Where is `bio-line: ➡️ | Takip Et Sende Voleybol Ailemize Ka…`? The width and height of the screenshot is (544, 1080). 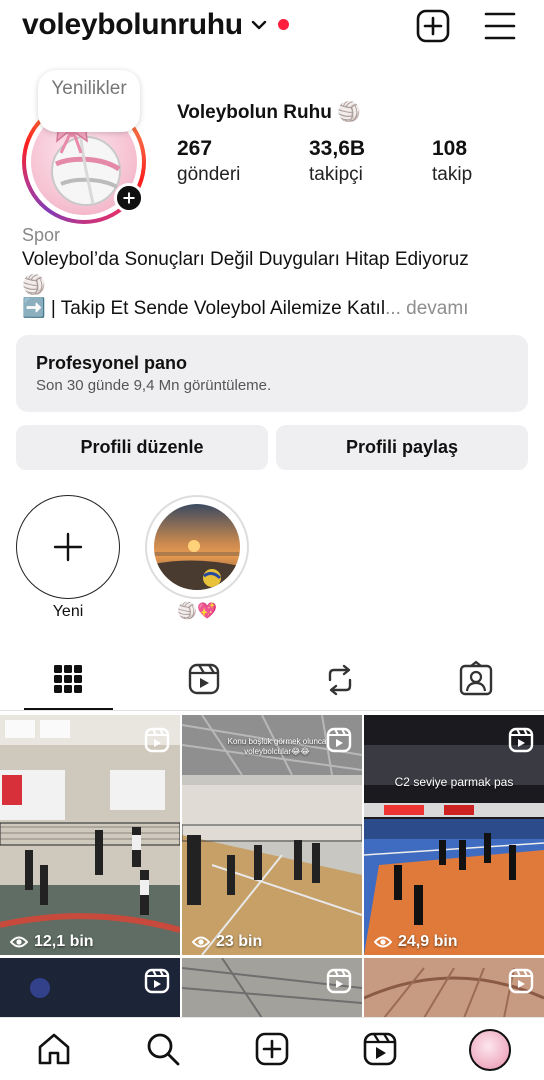 bio-line: ➡️ | Takip Et Sende Voleybol Ailemize Ka… is located at coordinates (245, 308).